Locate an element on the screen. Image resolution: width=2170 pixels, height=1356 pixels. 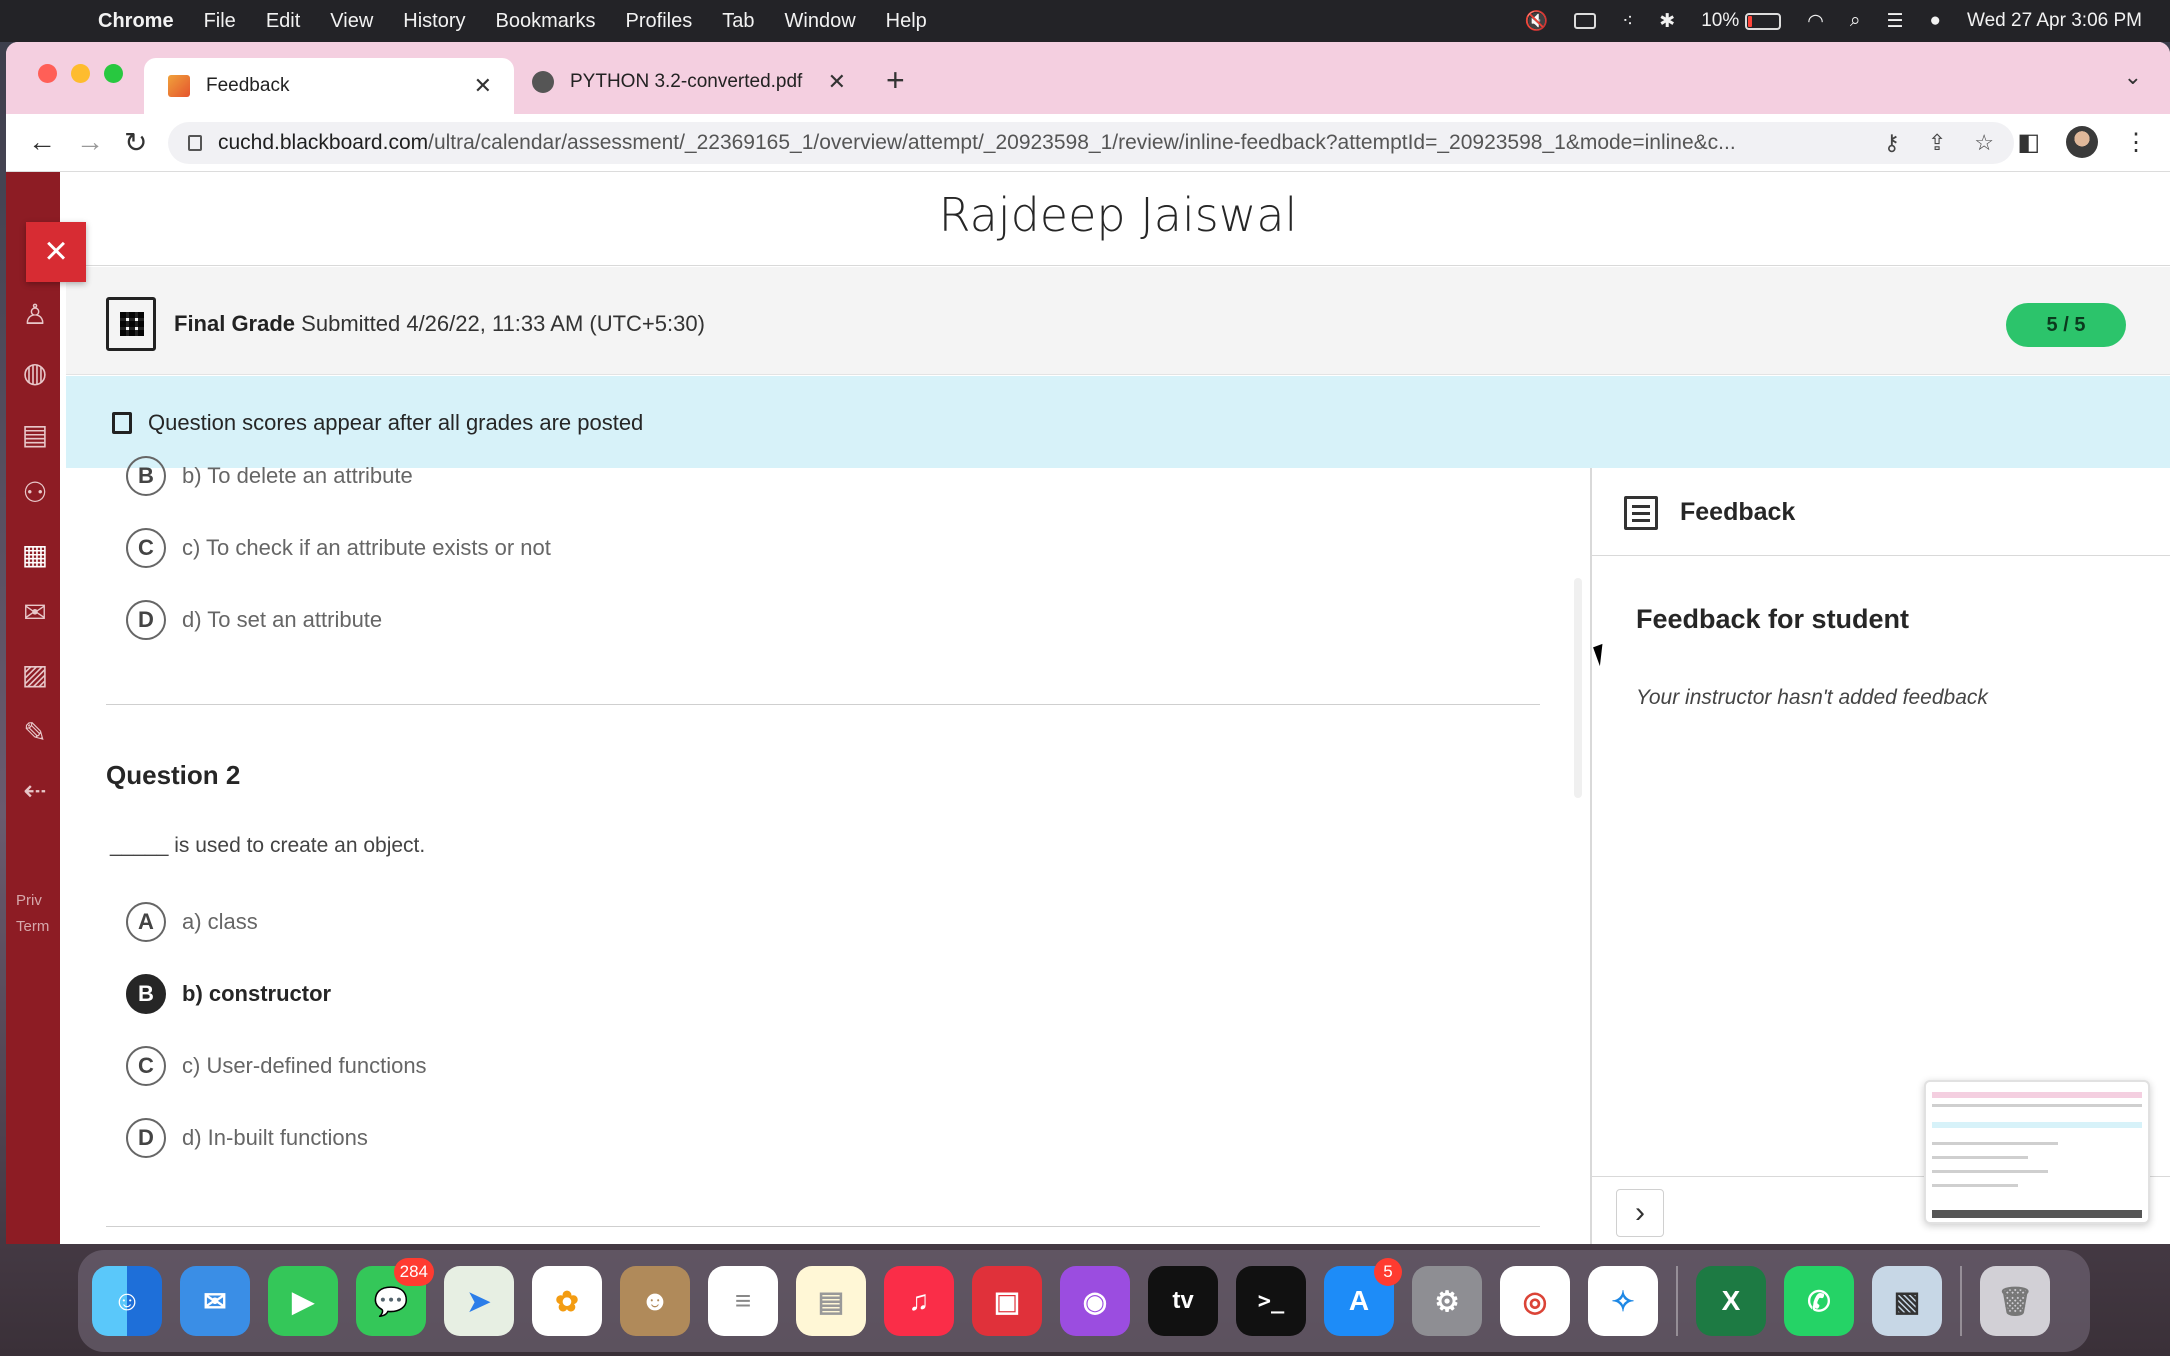
whatsapp-icon: ✆ is located at coordinates (1819, 1301).